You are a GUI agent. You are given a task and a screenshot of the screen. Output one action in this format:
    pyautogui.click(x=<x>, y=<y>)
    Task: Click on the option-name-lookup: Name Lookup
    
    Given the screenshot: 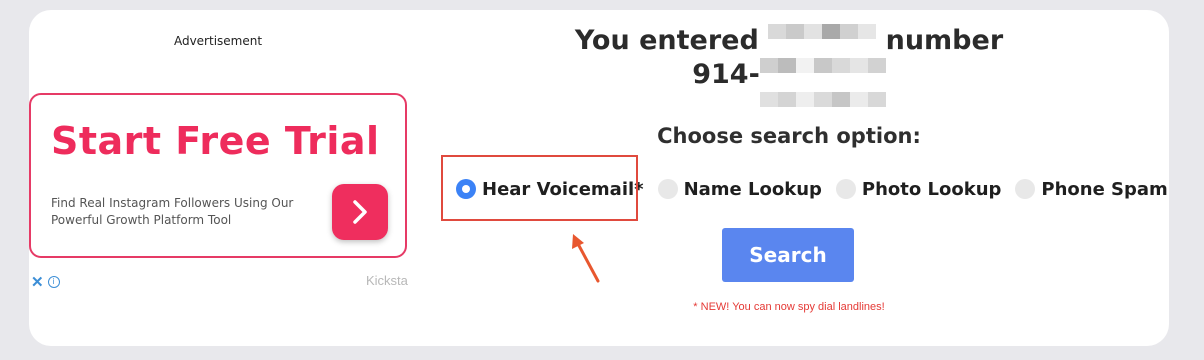 What is the action you would take?
    pyautogui.click(x=739, y=189)
    